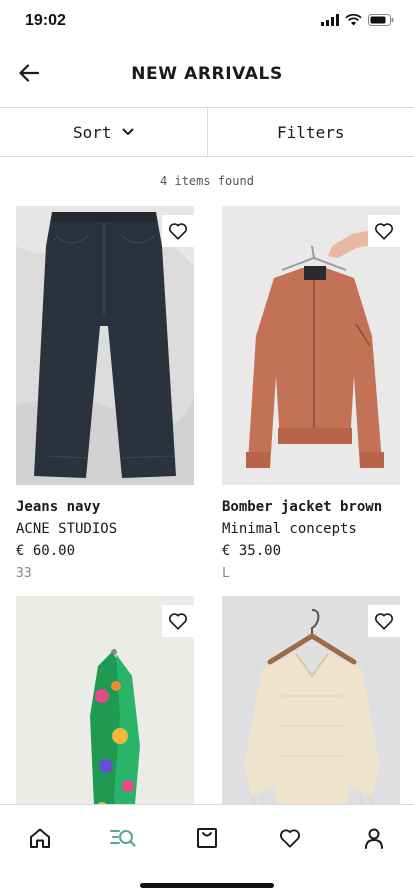  I want to click on home-icon, so click(40, 838).